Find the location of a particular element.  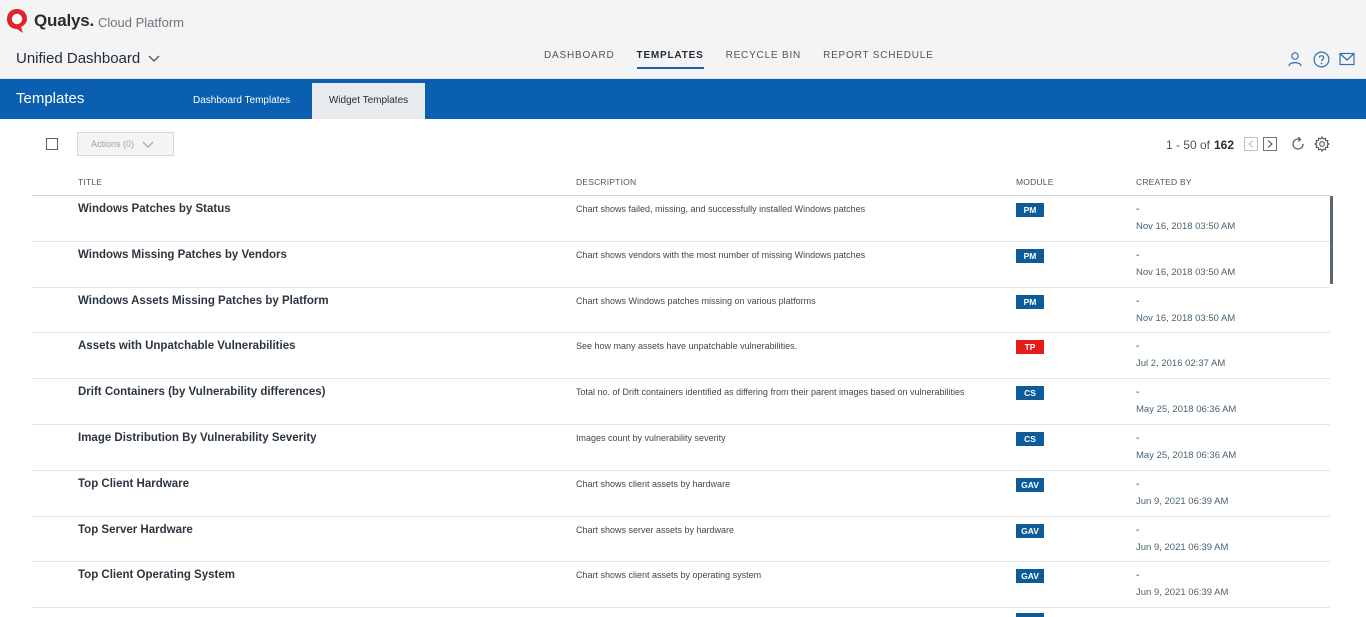

module-badge: TP is located at coordinates (1030, 347).